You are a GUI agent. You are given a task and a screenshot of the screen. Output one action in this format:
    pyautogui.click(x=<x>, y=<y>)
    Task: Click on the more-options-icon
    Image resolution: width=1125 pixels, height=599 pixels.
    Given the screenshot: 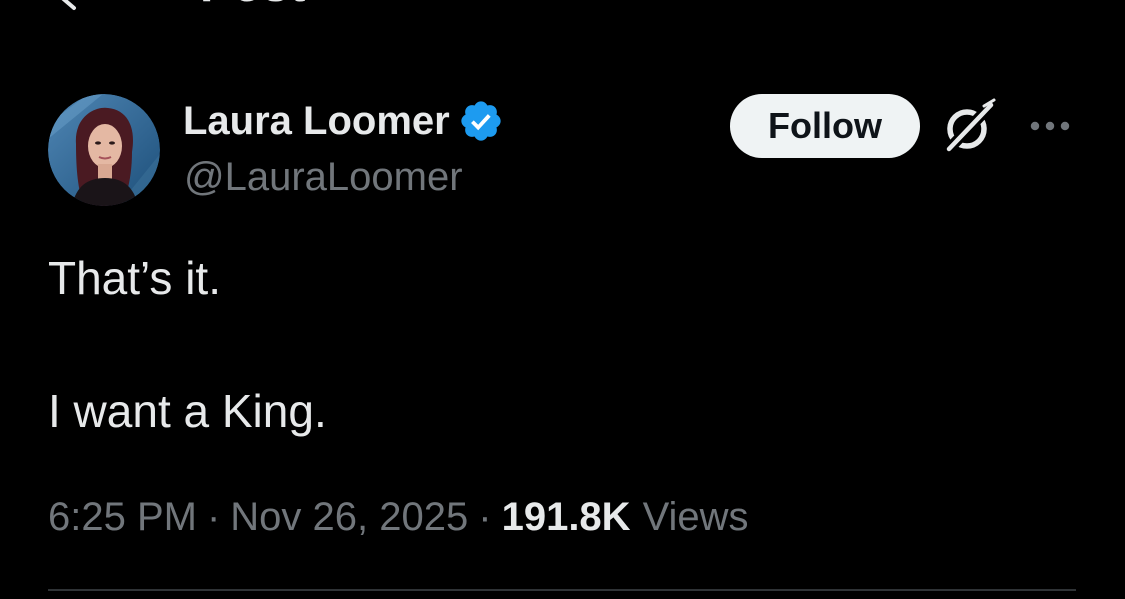 What is the action you would take?
    pyautogui.click(x=1050, y=126)
    